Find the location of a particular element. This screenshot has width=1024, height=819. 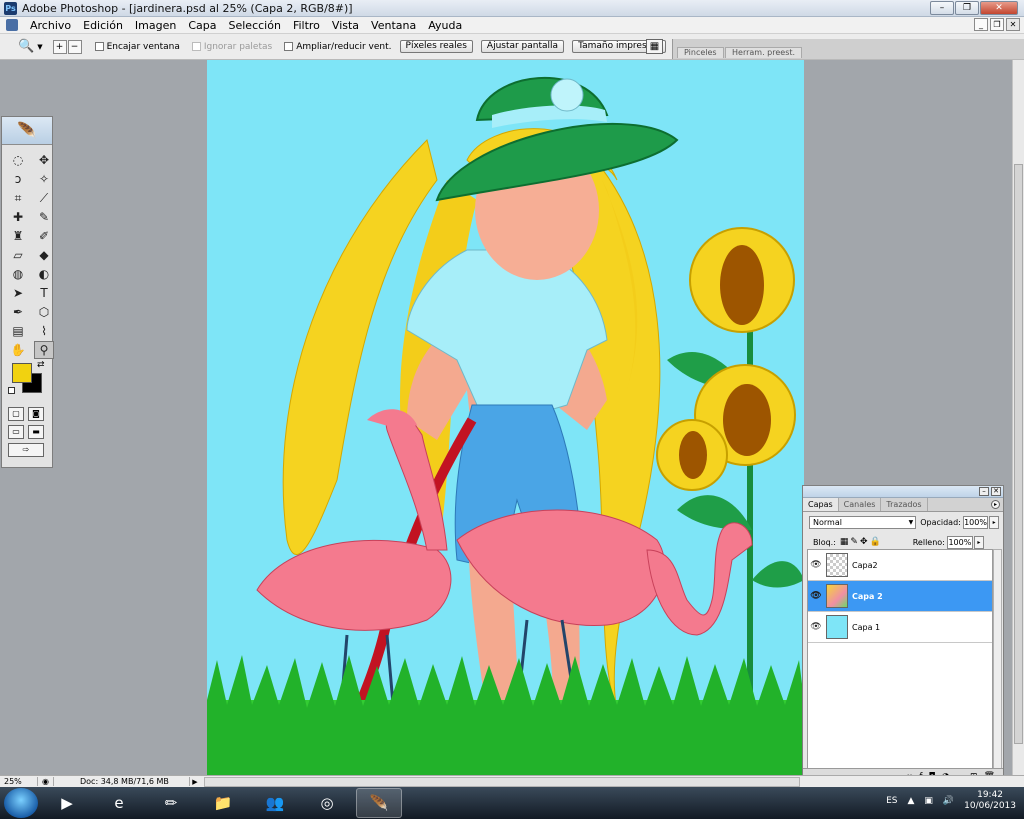

ignore-palettes-checkbox: Ignorar paletas is located at coordinates (231, 47).